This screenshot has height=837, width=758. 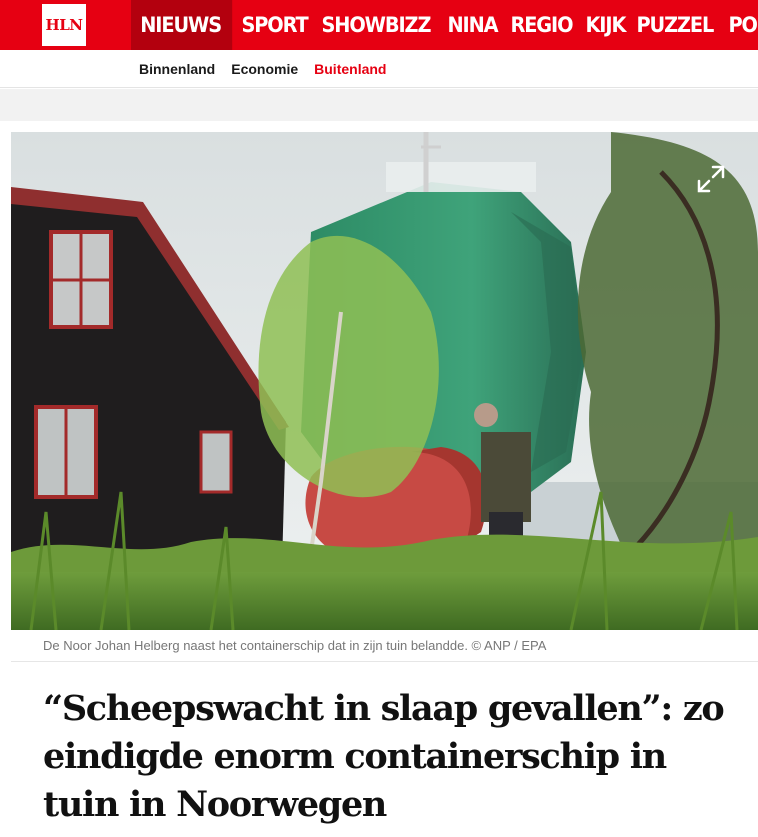 I want to click on expand-icon, so click(x=711, y=179).